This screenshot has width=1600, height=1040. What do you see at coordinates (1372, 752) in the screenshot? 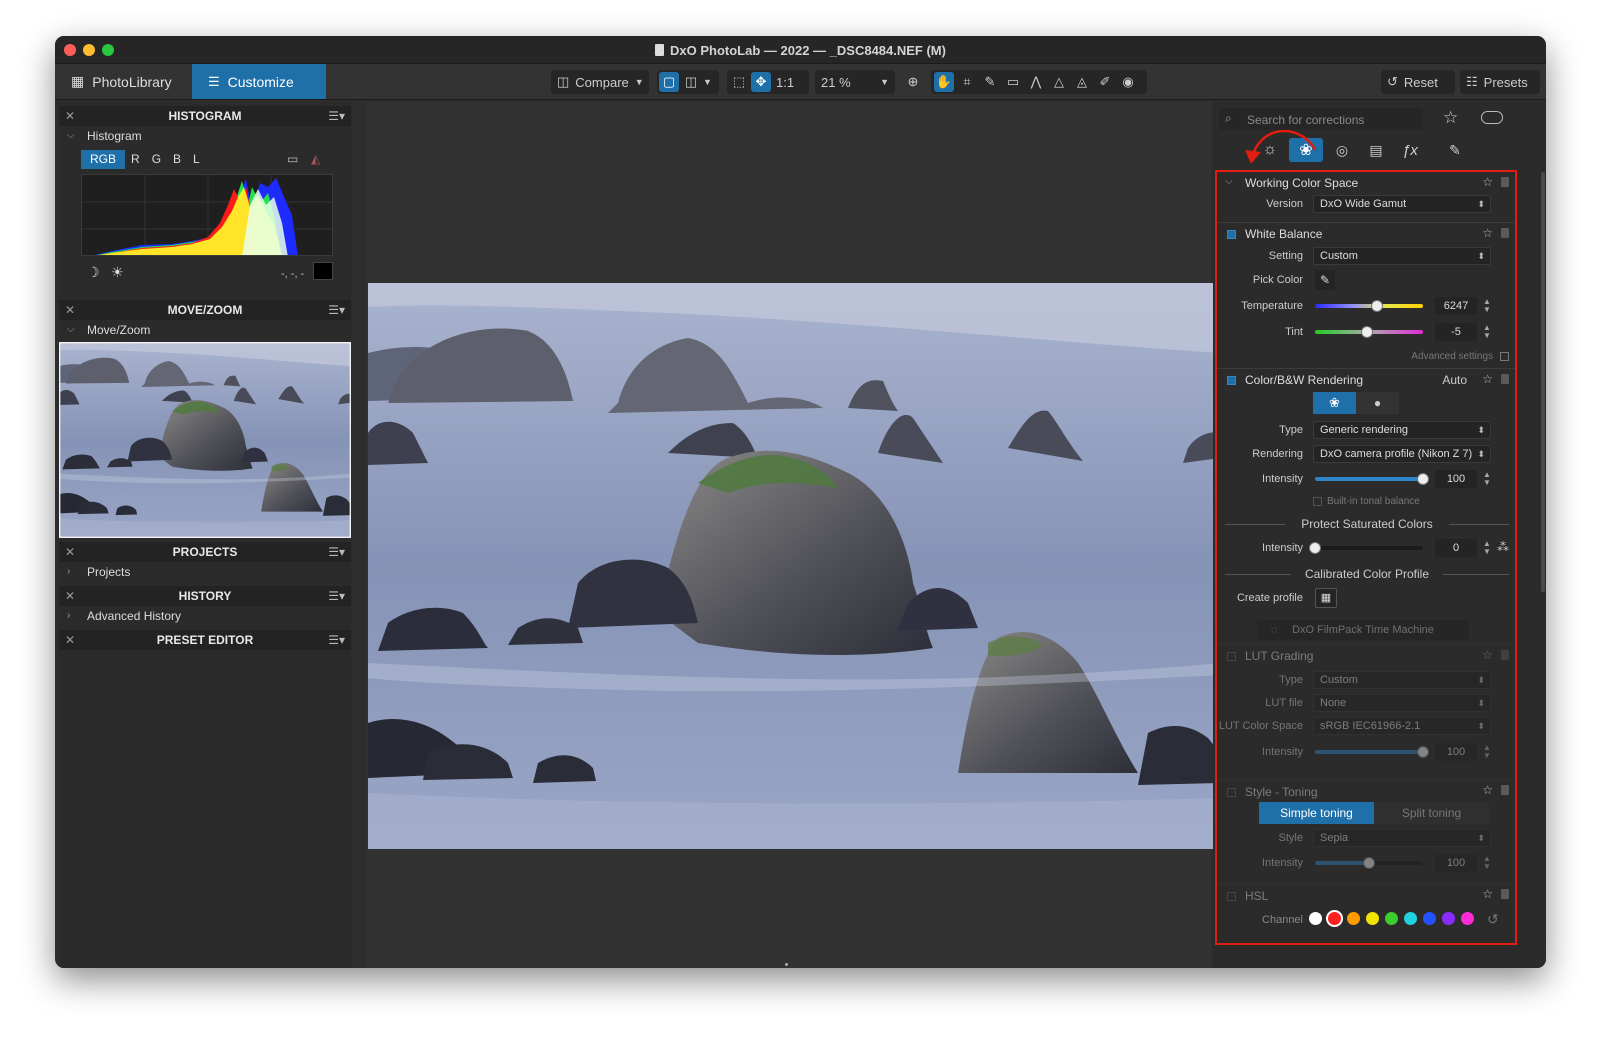
I see `lut-intensity-slider` at bounding box center [1372, 752].